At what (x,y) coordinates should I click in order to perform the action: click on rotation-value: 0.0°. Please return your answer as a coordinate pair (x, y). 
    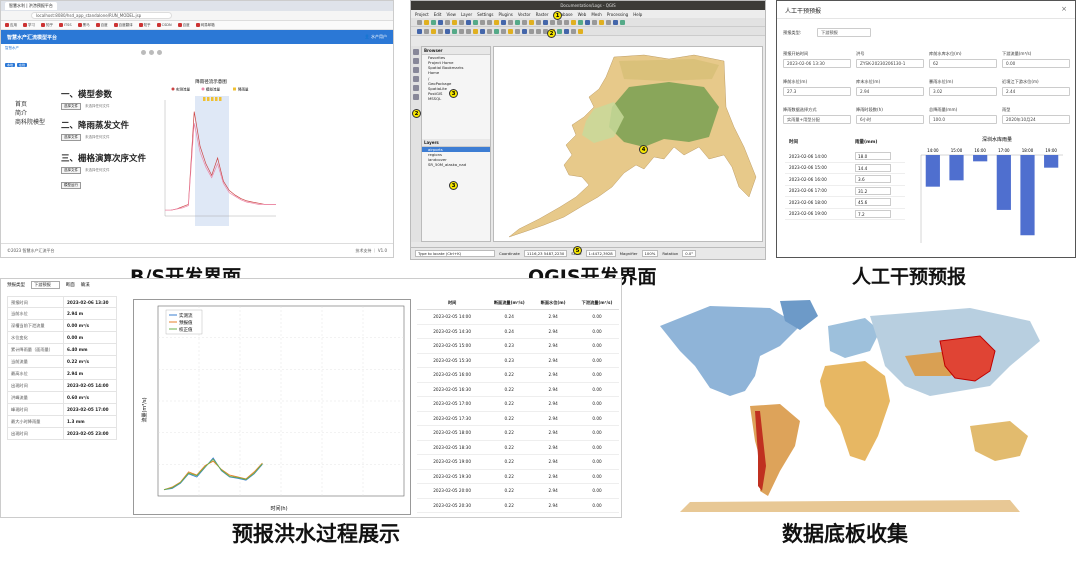
    Looking at the image, I should click on (689, 253).